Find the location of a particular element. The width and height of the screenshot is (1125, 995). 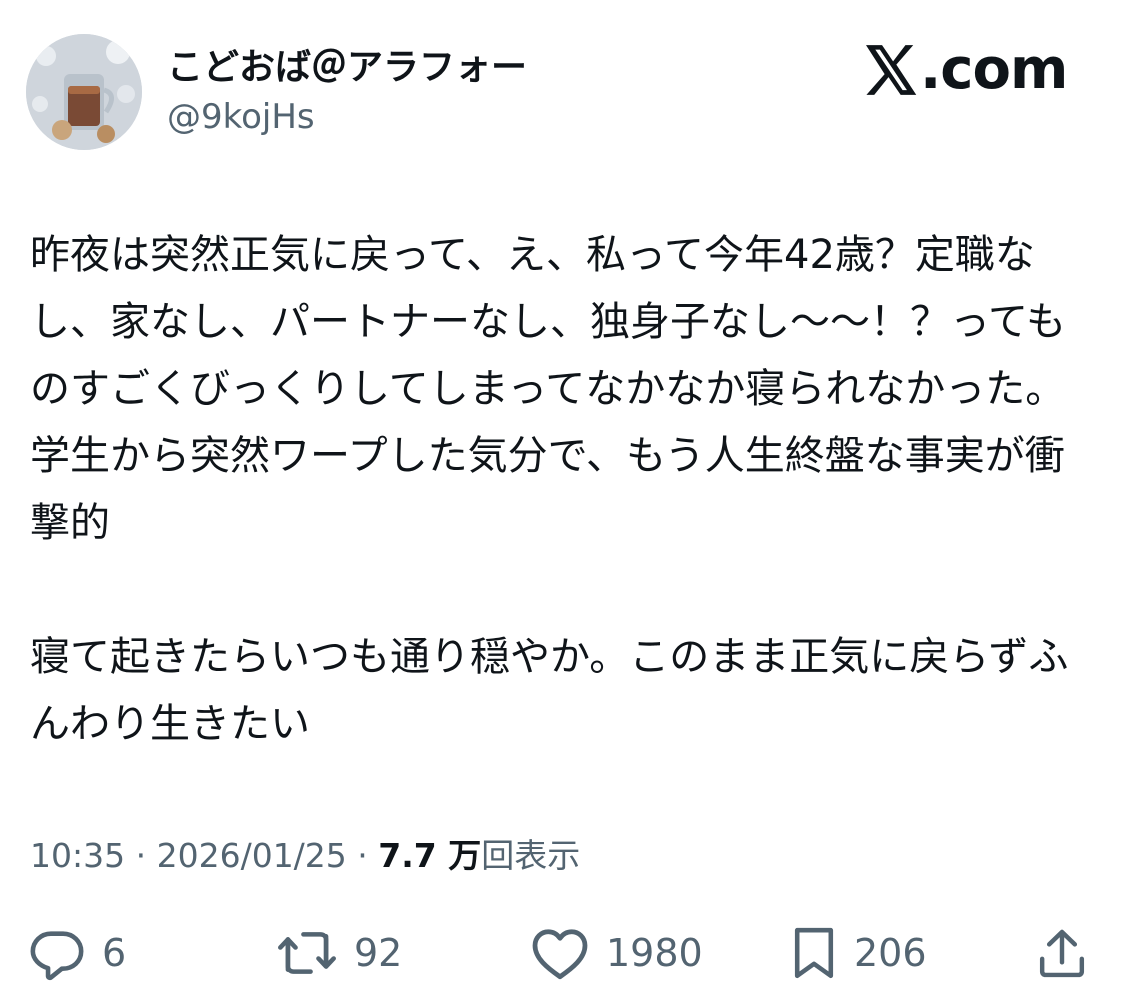

brand-logo: .com is located at coordinates (967, 69).